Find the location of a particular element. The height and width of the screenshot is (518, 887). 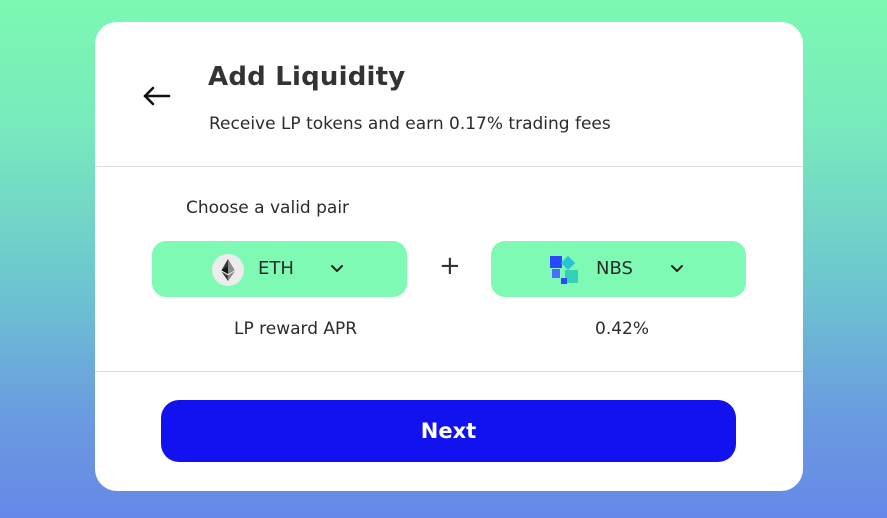

next-button: Next is located at coordinates (448, 431).